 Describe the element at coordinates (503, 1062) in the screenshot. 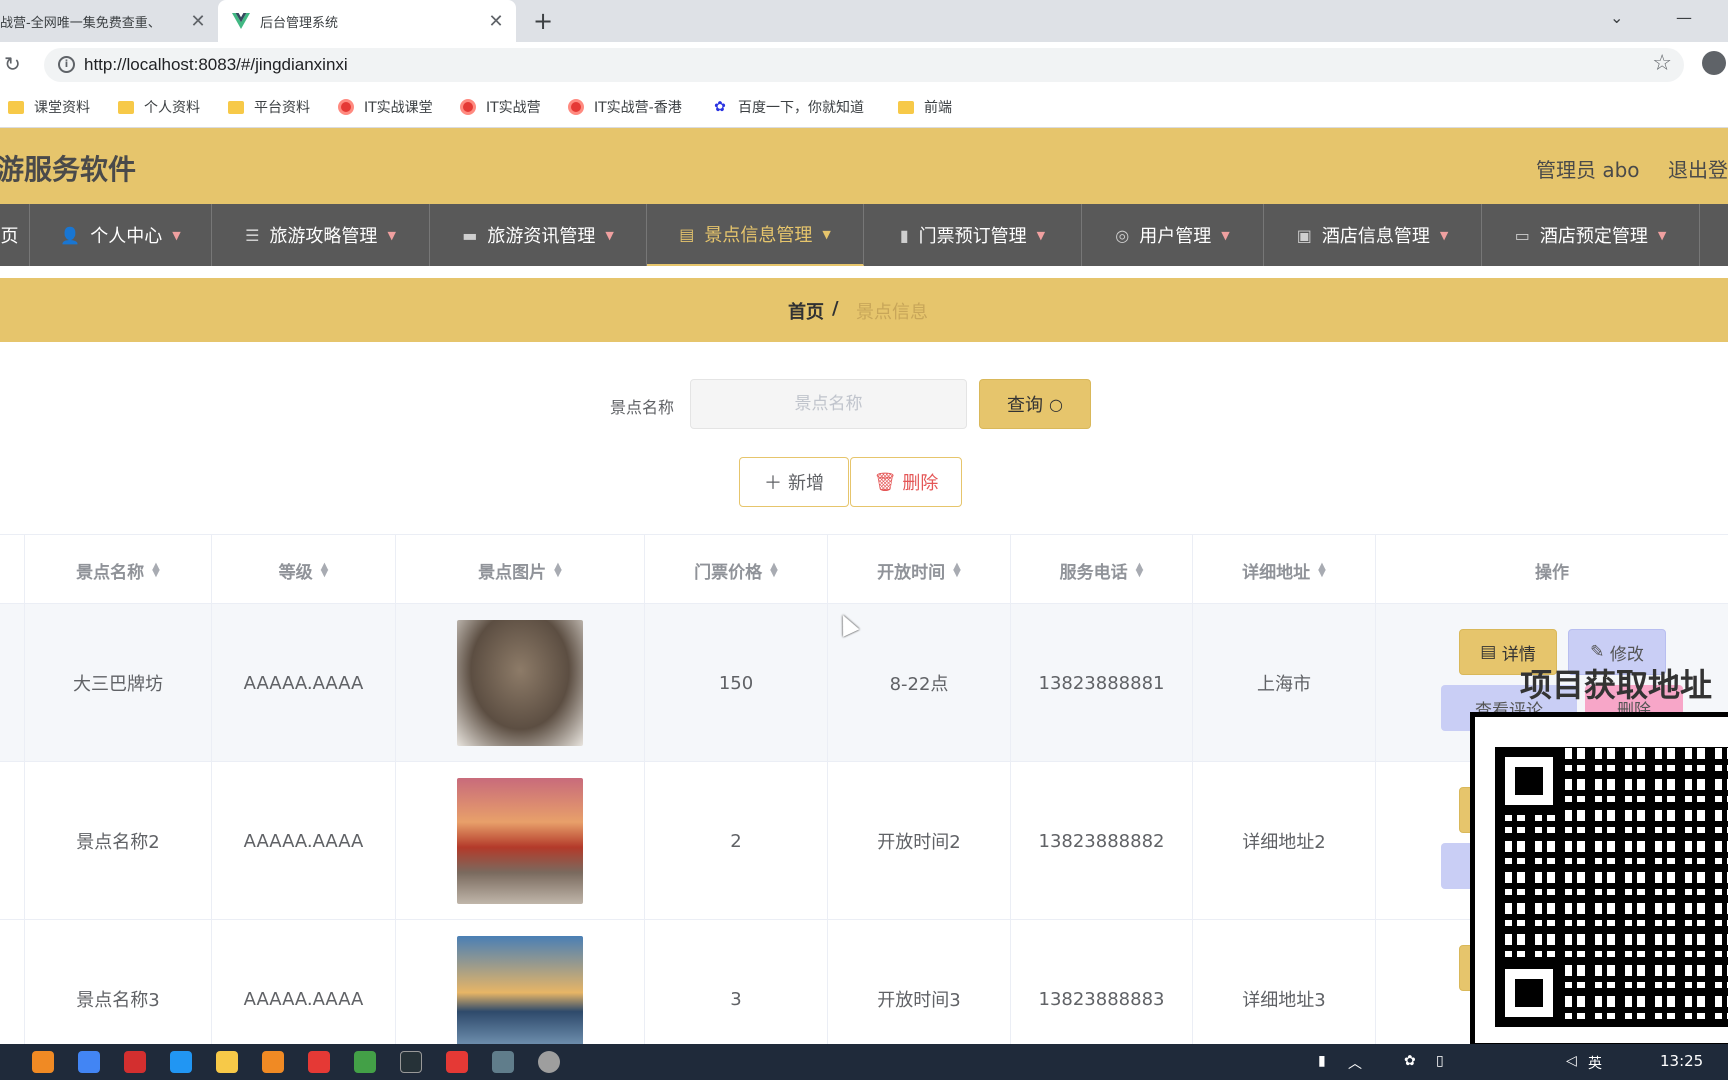

I see `settings-icon` at that location.